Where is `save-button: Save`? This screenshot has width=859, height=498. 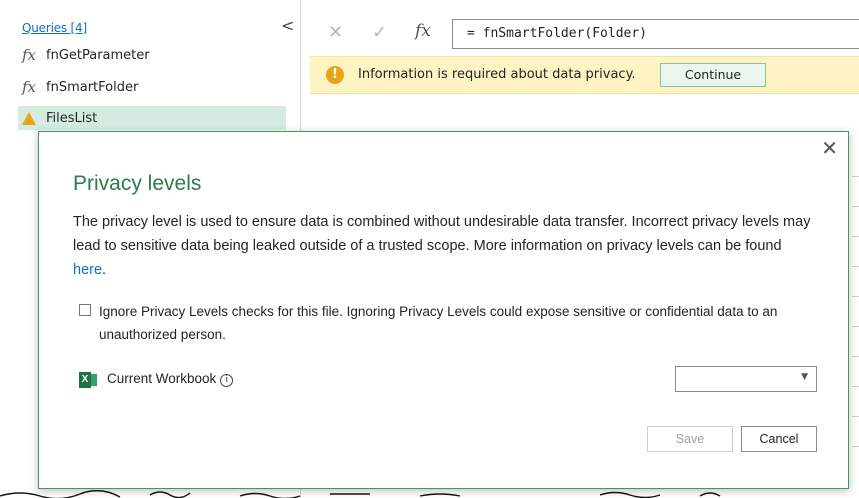 save-button: Save is located at coordinates (690, 439).